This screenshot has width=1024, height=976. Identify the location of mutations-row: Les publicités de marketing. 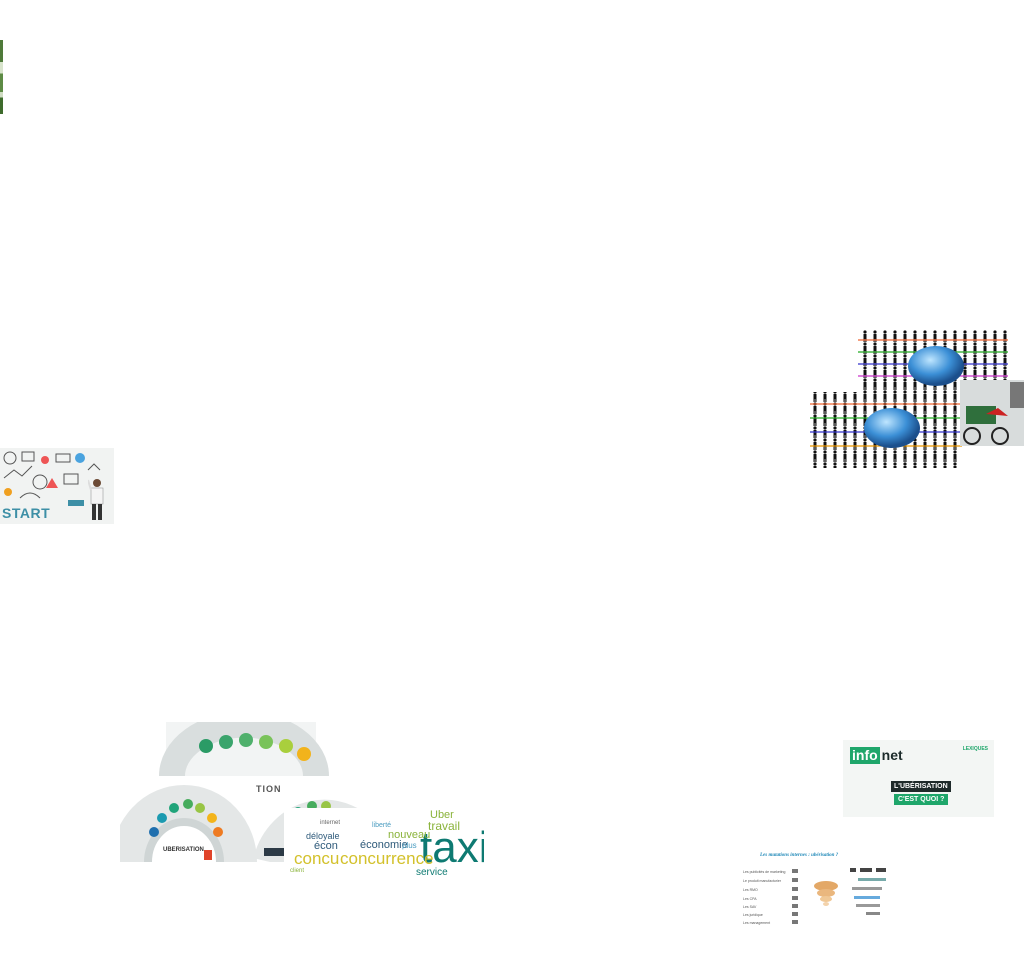
(764, 872).